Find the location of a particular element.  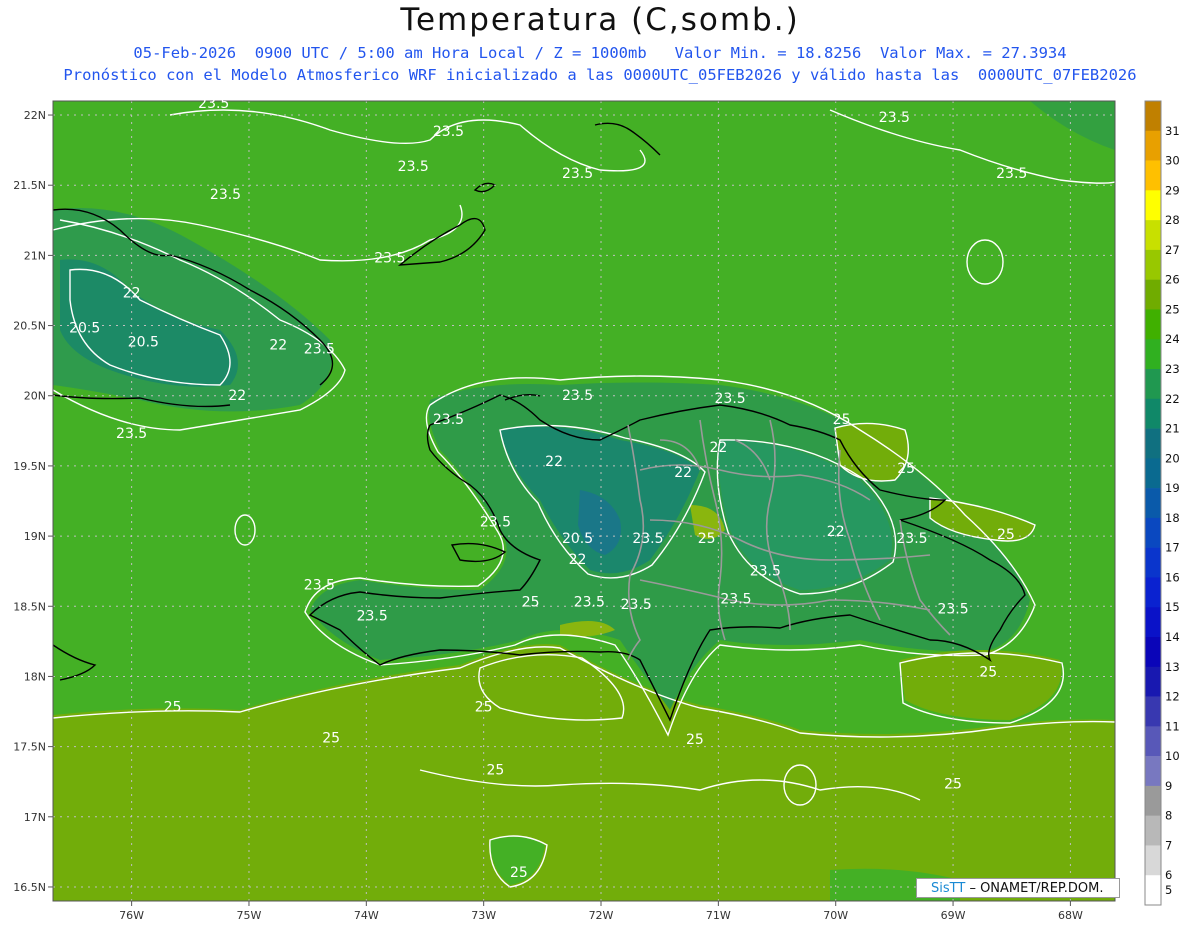

colorbar-label: 8 is located at coordinates (1168, 816).